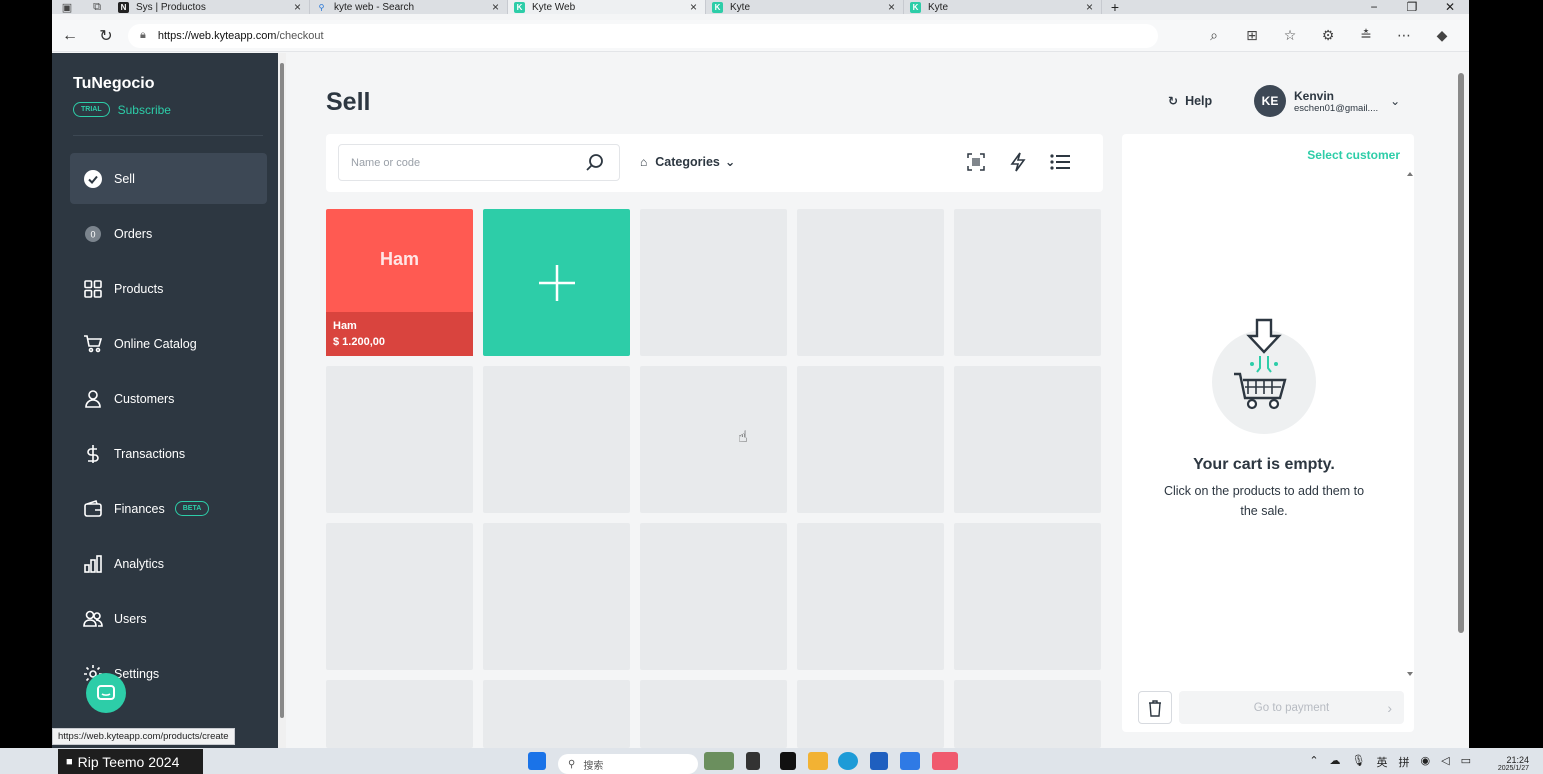 The width and height of the screenshot is (1543, 774). What do you see at coordinates (1513, 768) in the screenshot?
I see `clock-date: 2025/1/27` at bounding box center [1513, 768].